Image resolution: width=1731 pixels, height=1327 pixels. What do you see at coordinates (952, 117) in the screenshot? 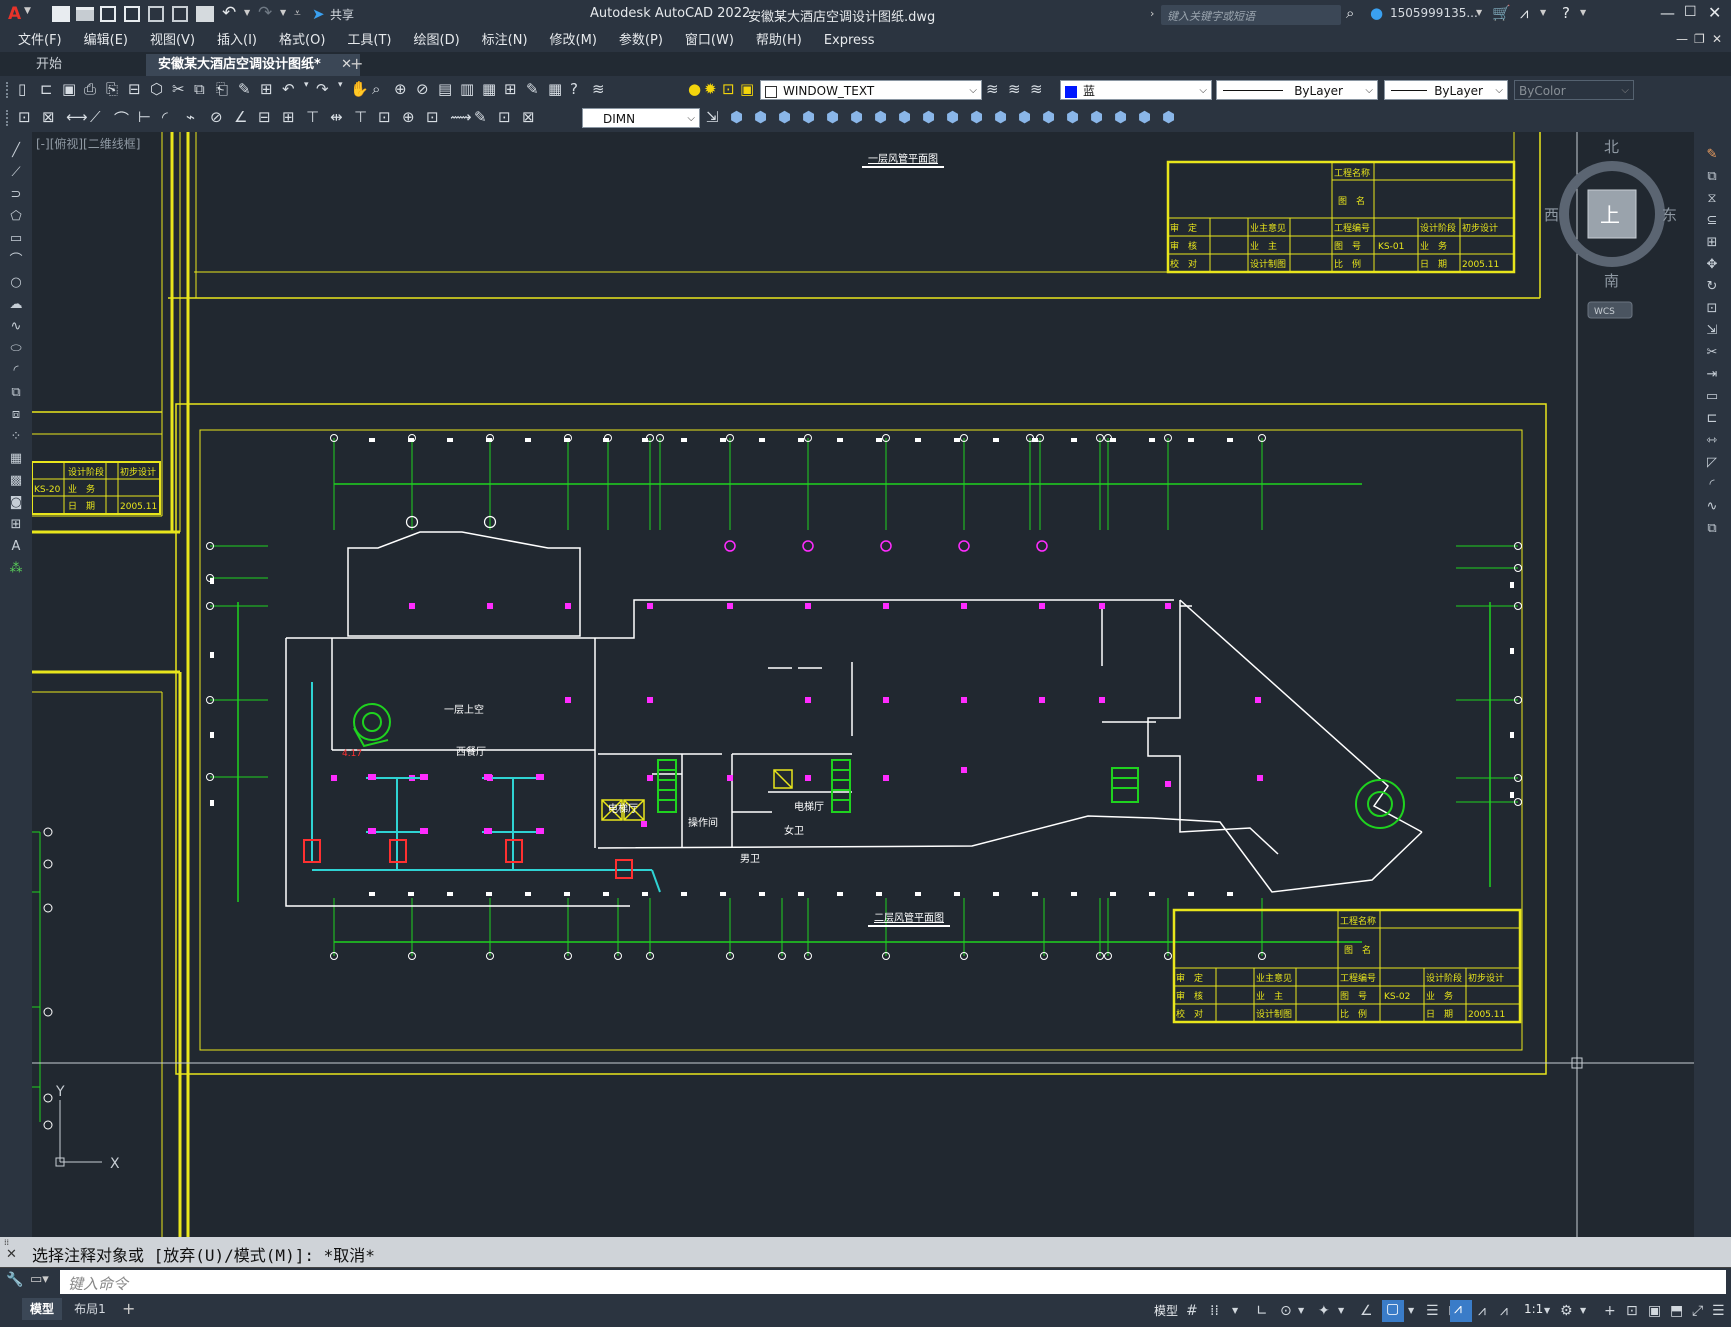
I see `3d-revolve-icon: ⬢` at bounding box center [952, 117].